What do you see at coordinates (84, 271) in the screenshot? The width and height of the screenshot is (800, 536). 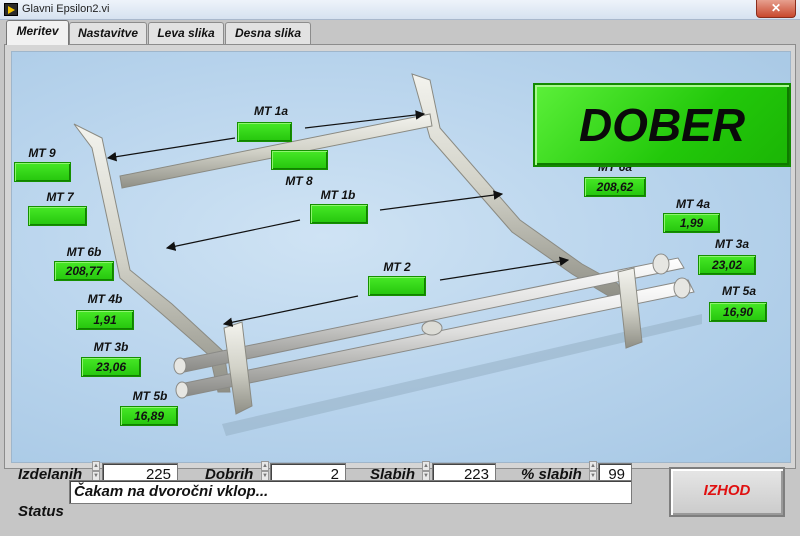 I see `mt6b-indicator: 208,77` at bounding box center [84, 271].